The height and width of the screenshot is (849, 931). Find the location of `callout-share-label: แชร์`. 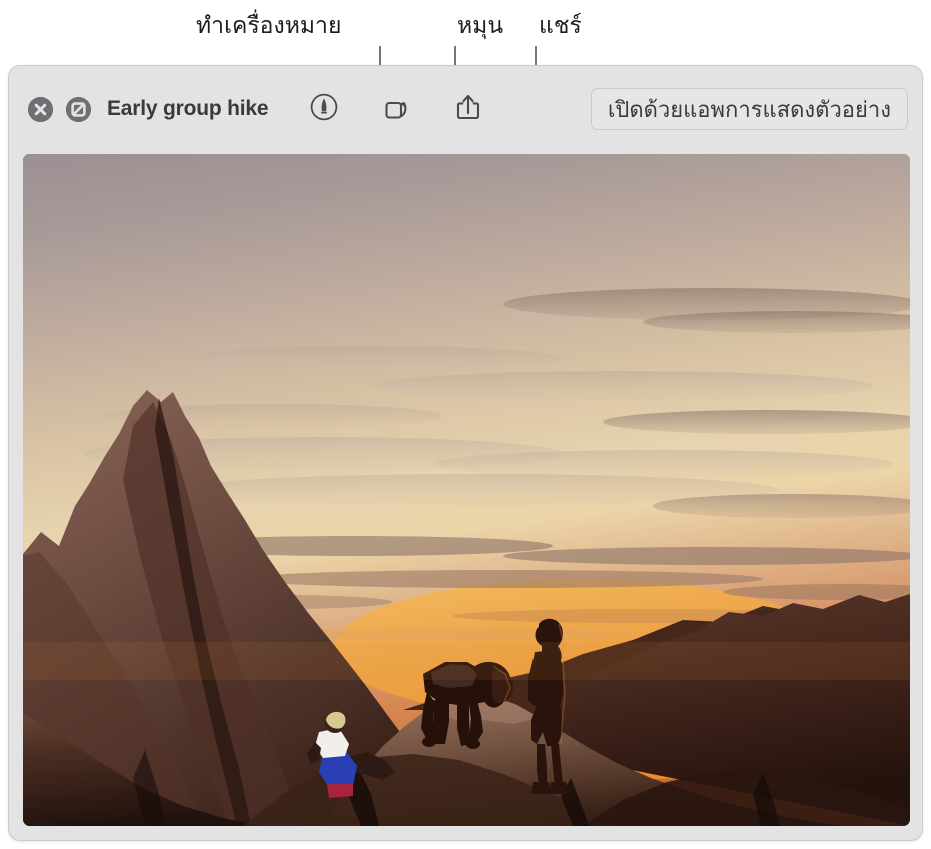

callout-share-label: แชร์ is located at coordinates (560, 26).